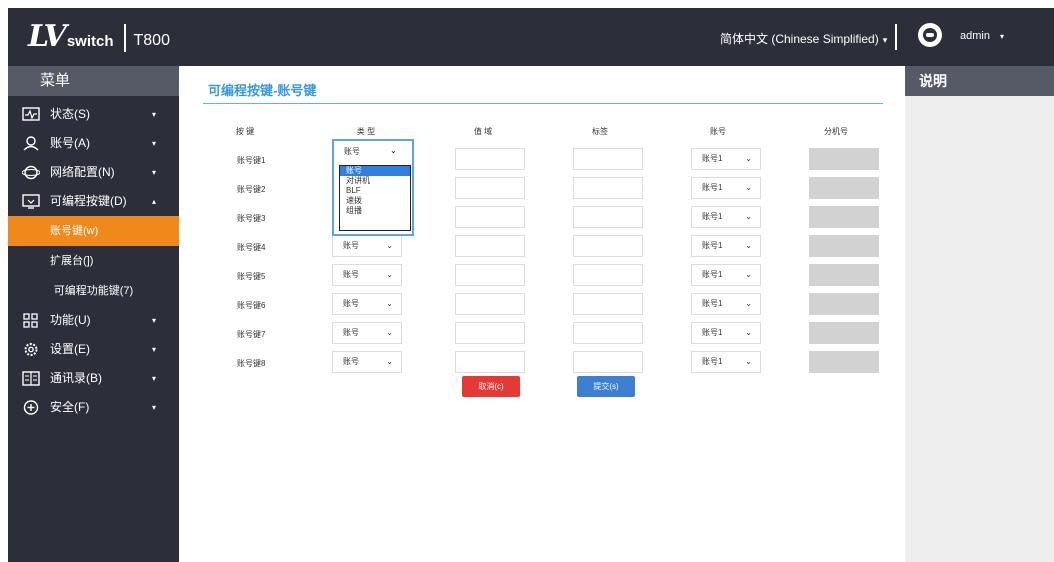  Describe the element at coordinates (930, 35) in the screenshot. I see `avatar` at that location.